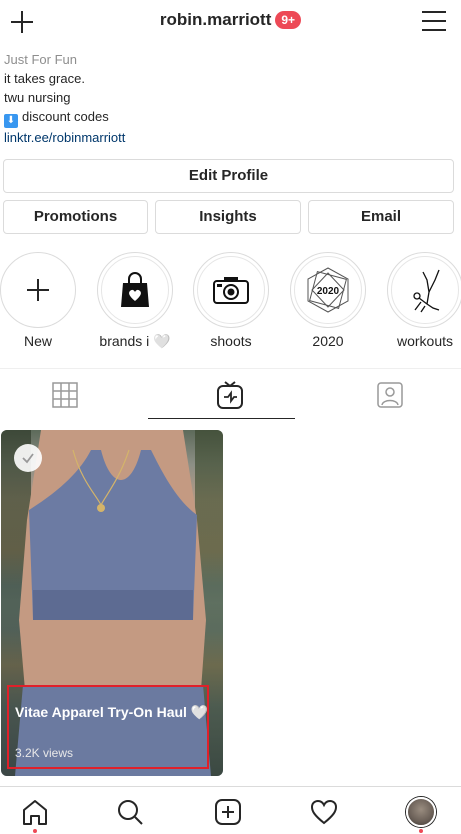 The height and width of the screenshot is (834, 461). What do you see at coordinates (75, 217) in the screenshot?
I see `promotions-button: Promotions` at bounding box center [75, 217].